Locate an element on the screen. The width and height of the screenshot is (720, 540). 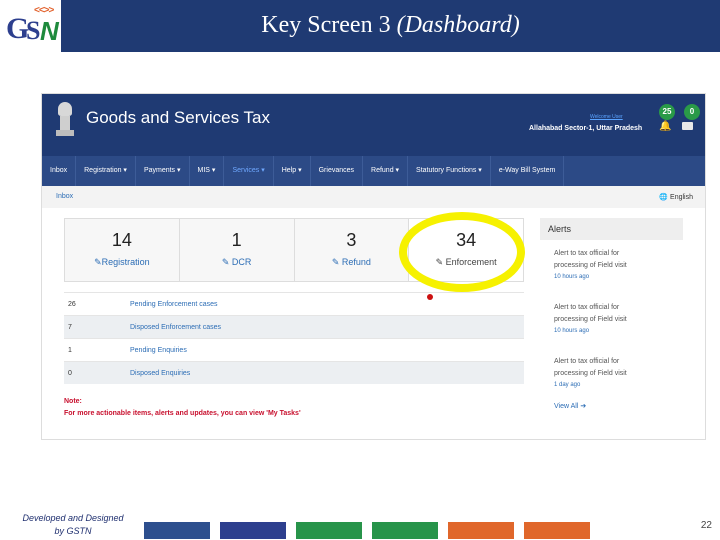
tile-refund: 3 ✎ Refund is located at coordinates (352, 250).